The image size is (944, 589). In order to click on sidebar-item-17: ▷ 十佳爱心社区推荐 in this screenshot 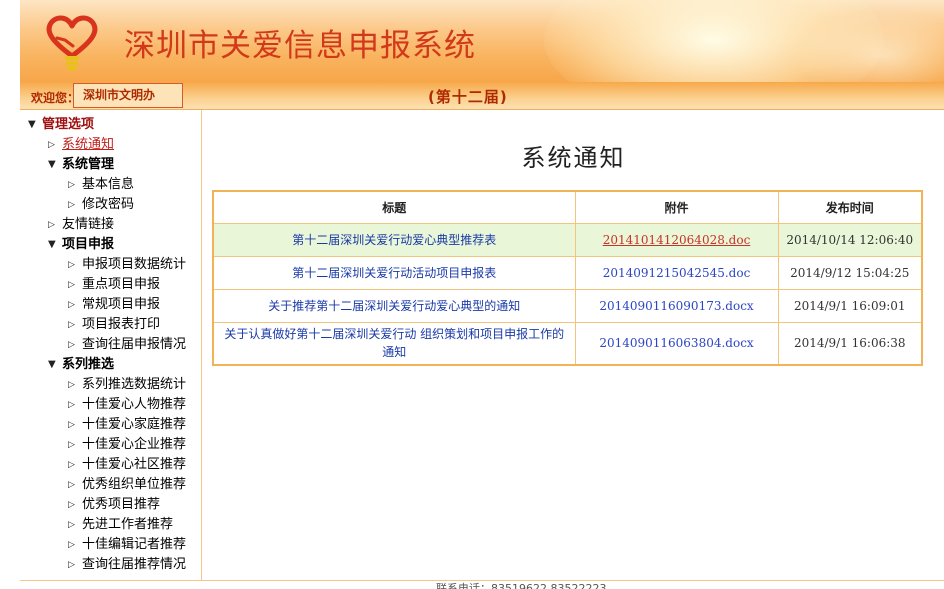, I will do `click(127, 465)`.